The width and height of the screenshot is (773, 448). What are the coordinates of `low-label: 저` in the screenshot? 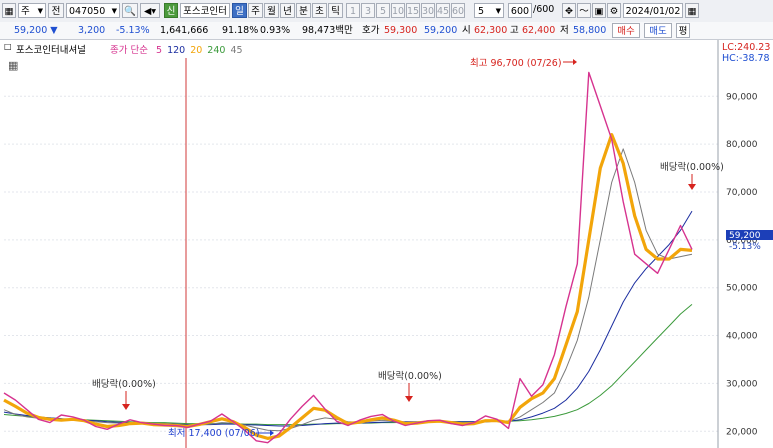 It's located at (564, 30).